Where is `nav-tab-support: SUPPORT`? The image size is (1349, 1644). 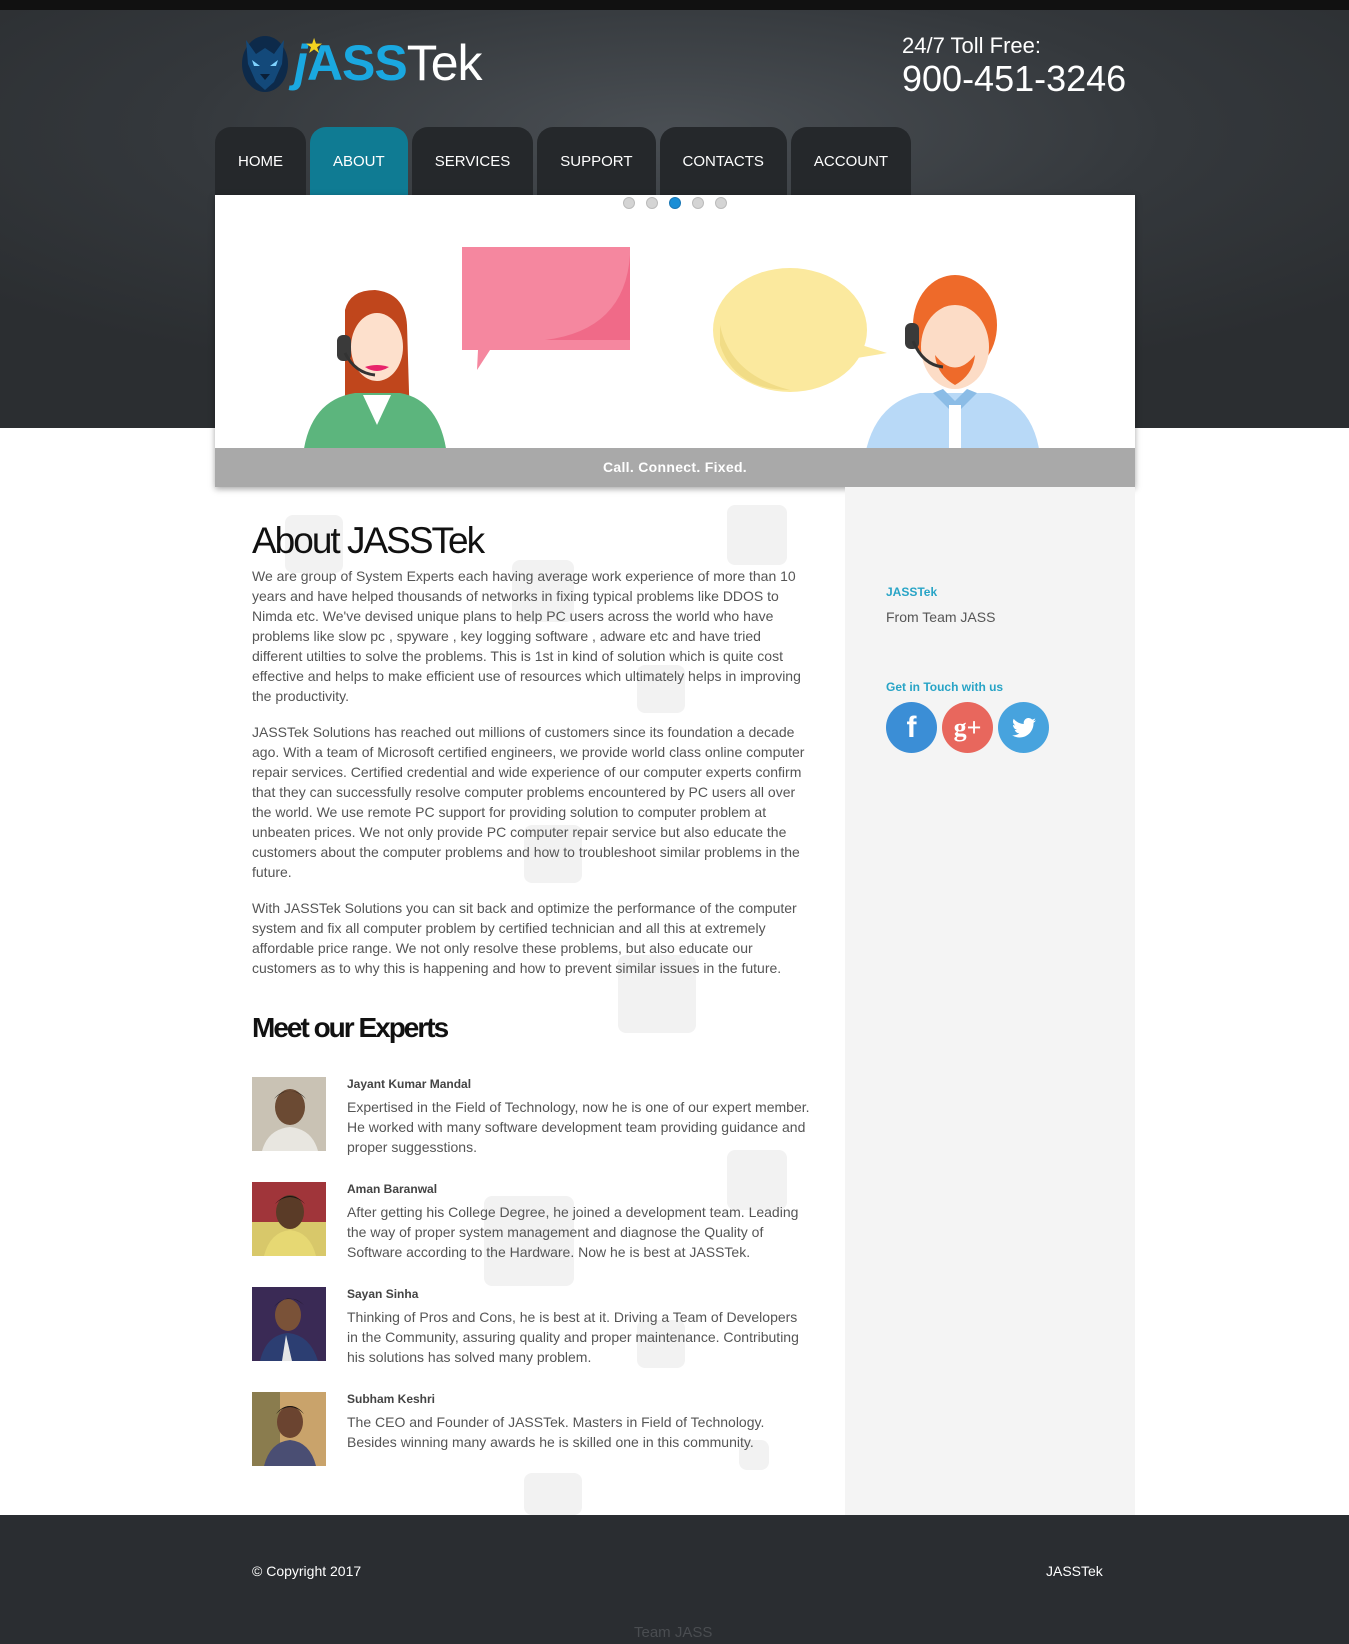 nav-tab-support: SUPPORT is located at coordinates (596, 161).